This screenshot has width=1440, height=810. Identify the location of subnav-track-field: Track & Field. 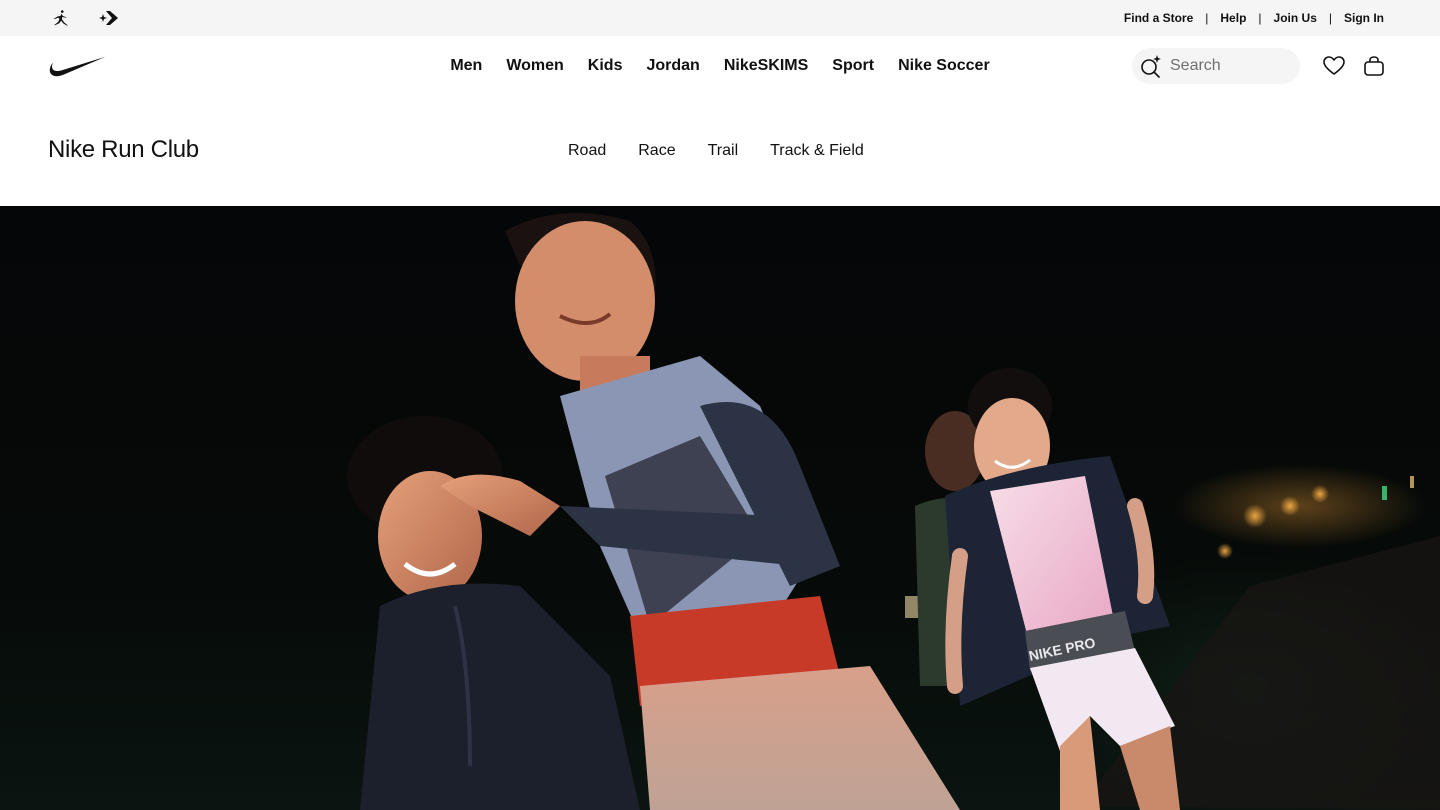
(817, 151).